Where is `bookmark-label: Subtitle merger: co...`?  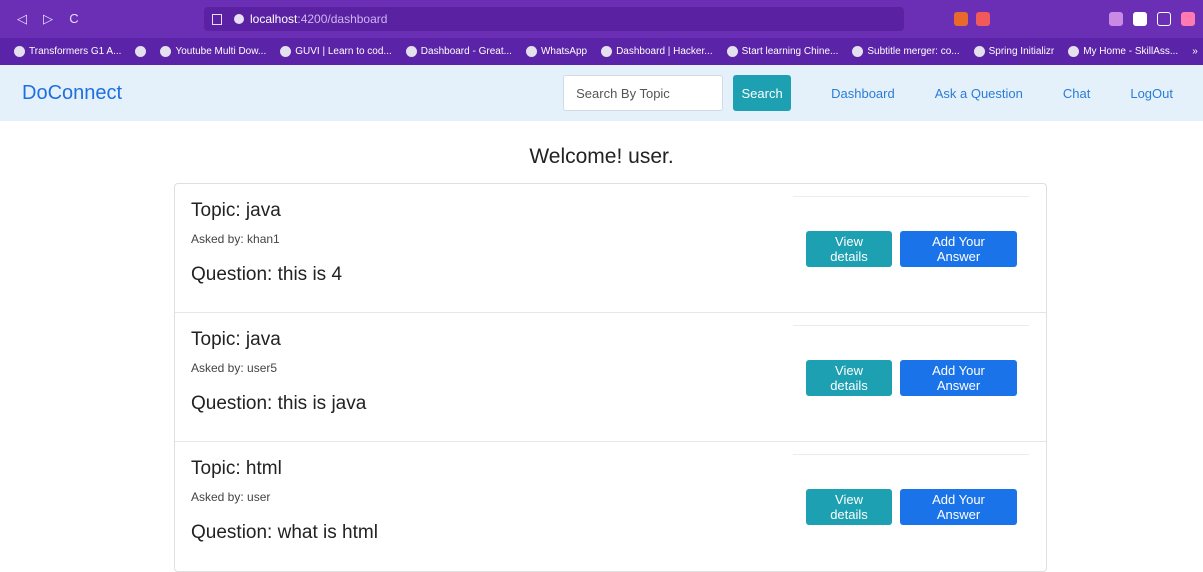
bookmark-label: Subtitle merger: co... is located at coordinates (913, 51).